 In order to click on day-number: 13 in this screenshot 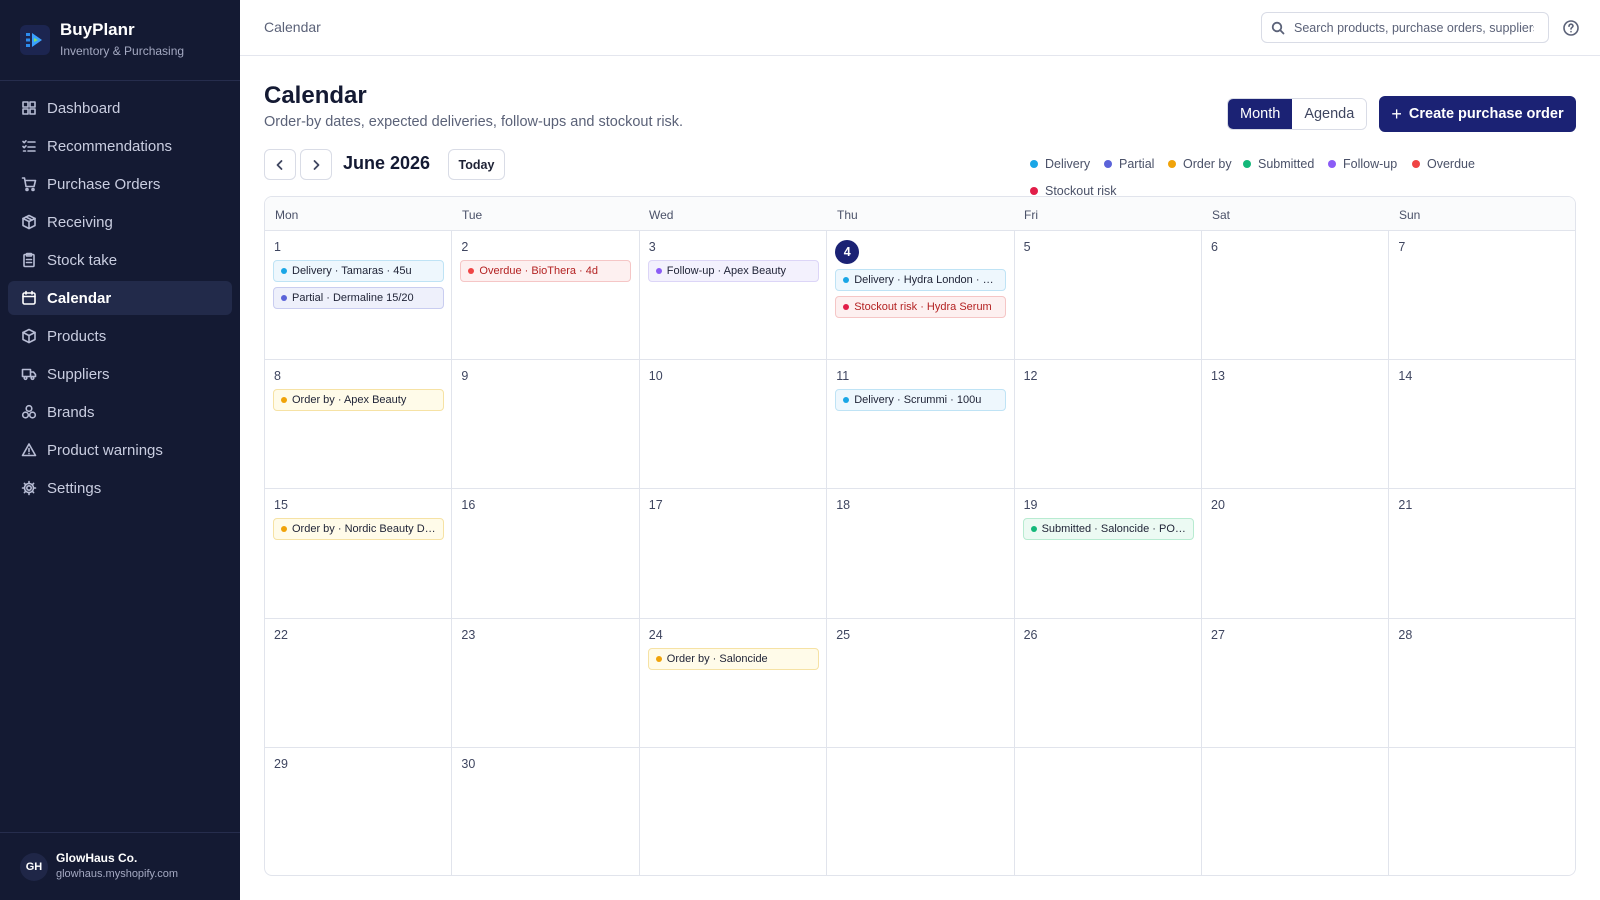, I will do `click(1218, 376)`.